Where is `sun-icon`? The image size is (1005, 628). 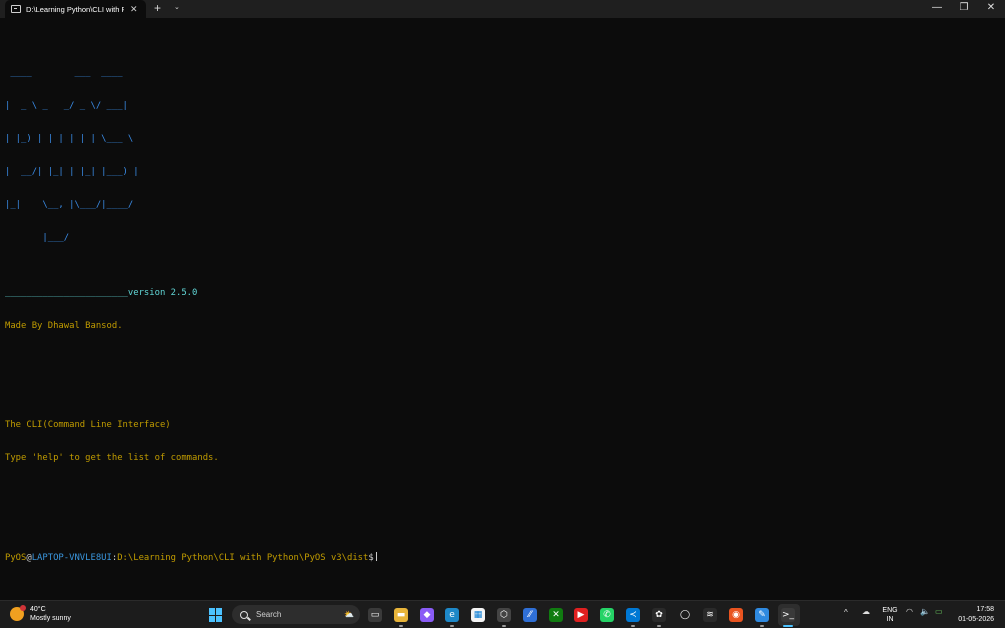 sun-icon is located at coordinates (18, 613).